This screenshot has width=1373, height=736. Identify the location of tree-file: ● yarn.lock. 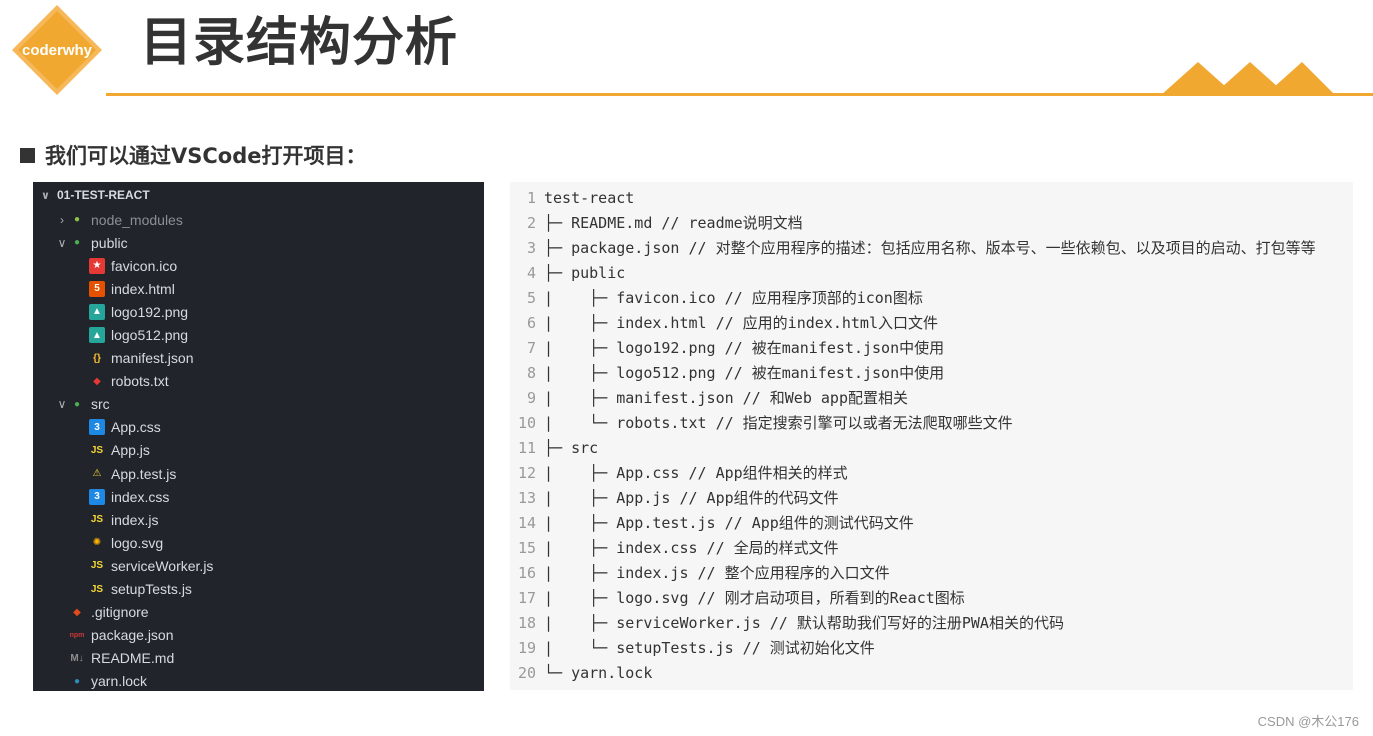
(258, 680).